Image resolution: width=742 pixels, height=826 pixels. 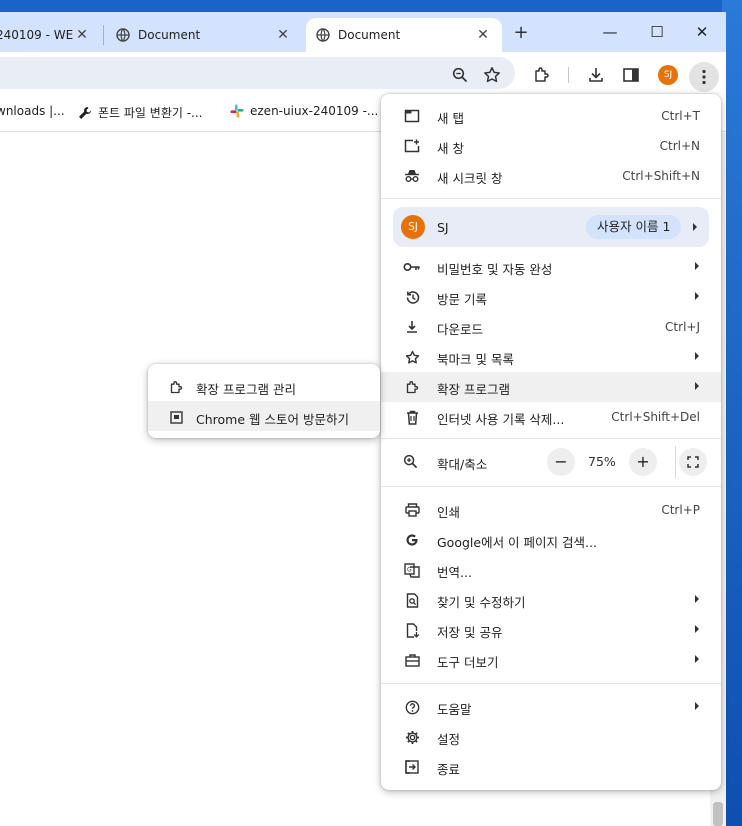 What do you see at coordinates (450, 148) in the screenshot?
I see `menu-item-label: 새 창` at bounding box center [450, 148].